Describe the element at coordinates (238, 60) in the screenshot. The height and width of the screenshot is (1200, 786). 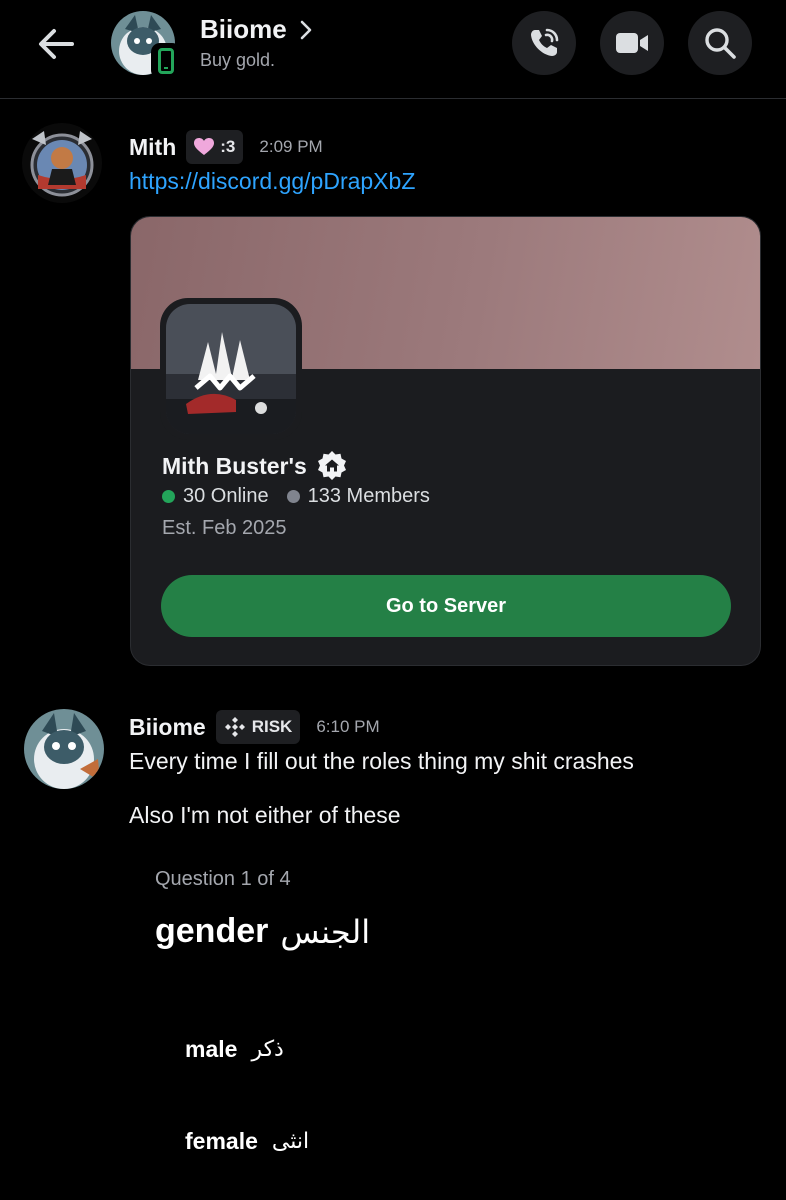
I see `custom-status: Buy gold.` at that location.